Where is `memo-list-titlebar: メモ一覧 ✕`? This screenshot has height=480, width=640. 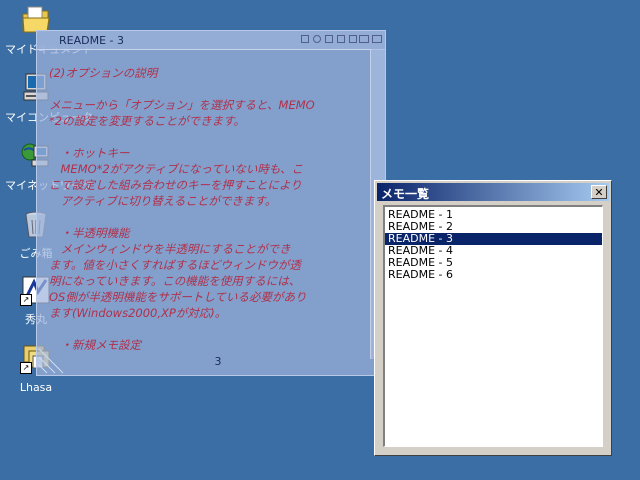
memo-list-titlebar: メモ一覧 ✕ is located at coordinates (493, 192).